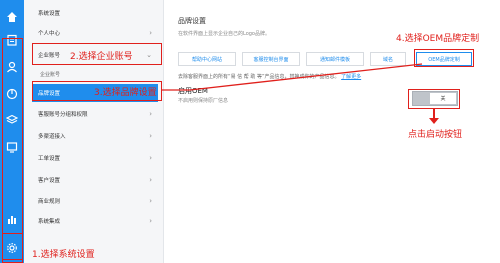 The image size is (500, 263). What do you see at coordinates (125, 93) in the screenshot?
I see `annotation-step3: 3.选择品牌设置` at bounding box center [125, 93].